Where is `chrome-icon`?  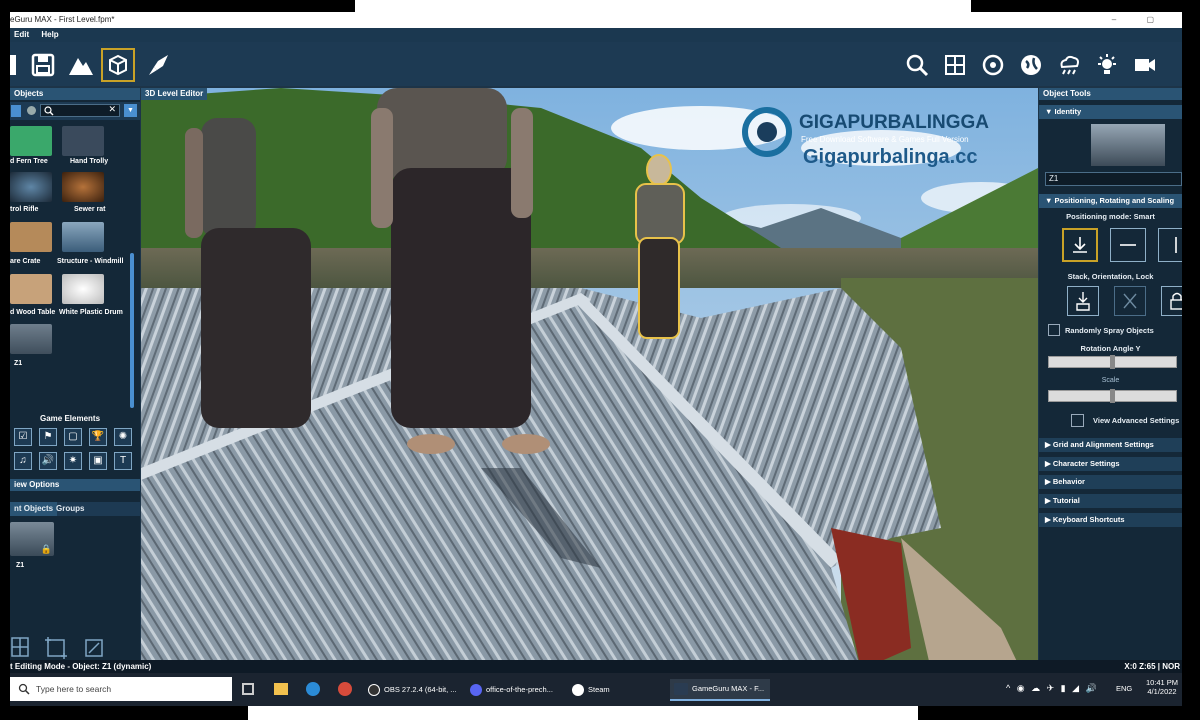 chrome-icon is located at coordinates (345, 689).